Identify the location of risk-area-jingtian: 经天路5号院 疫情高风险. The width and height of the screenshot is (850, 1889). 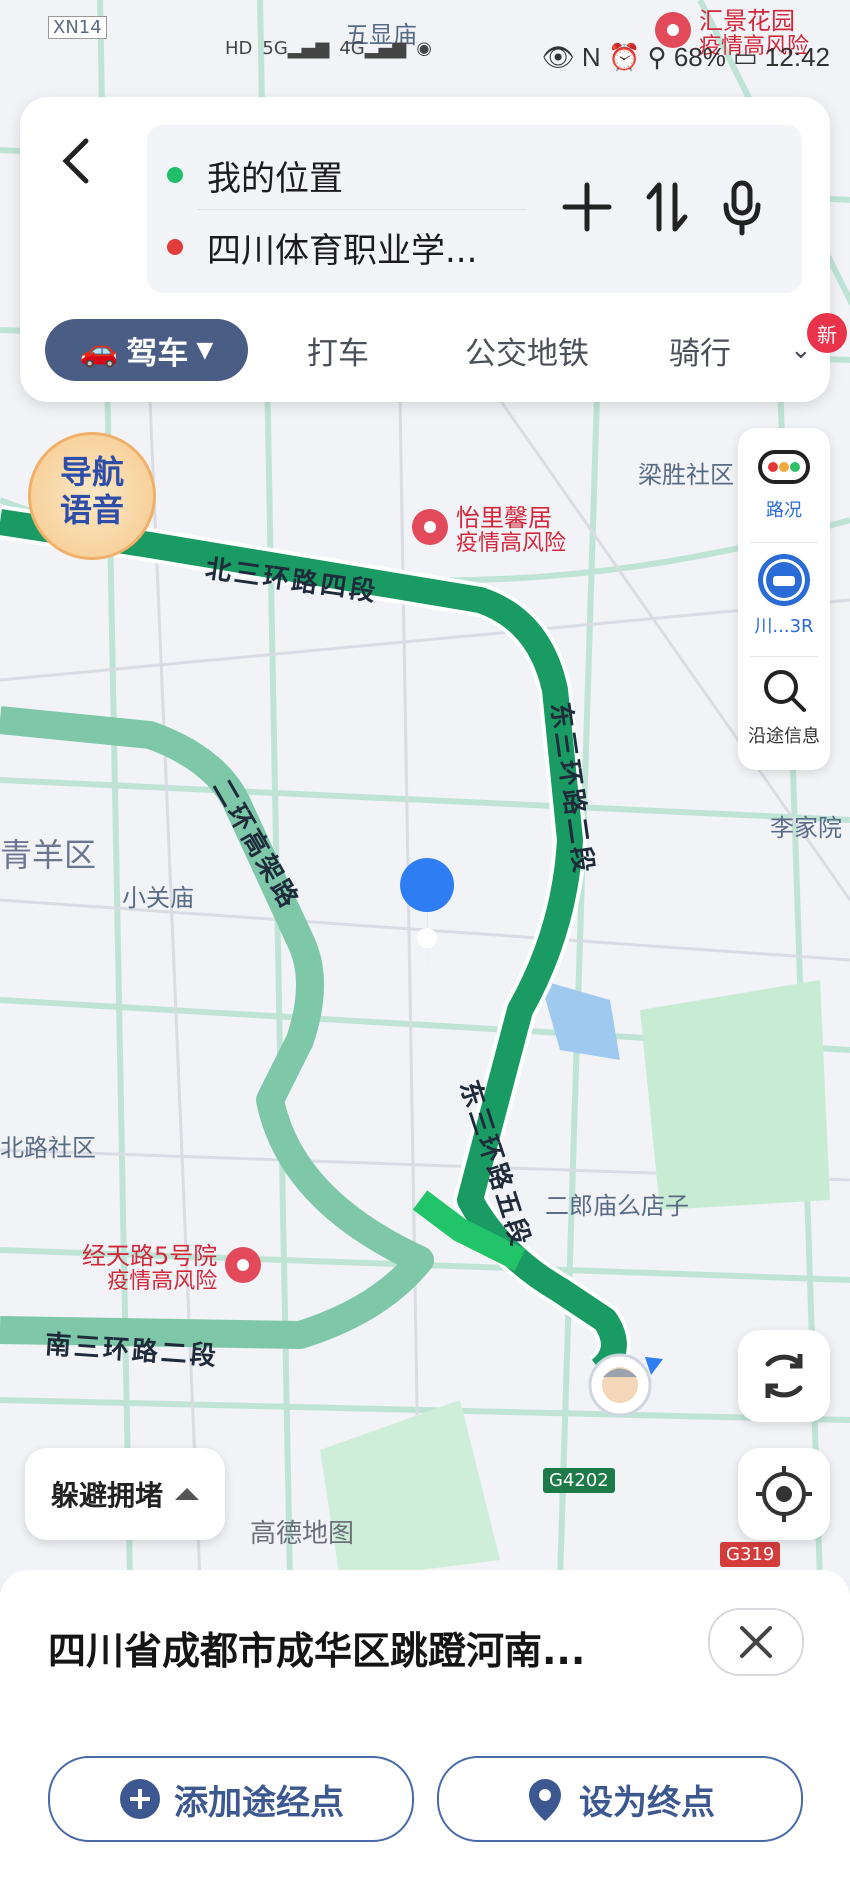
(175, 1269).